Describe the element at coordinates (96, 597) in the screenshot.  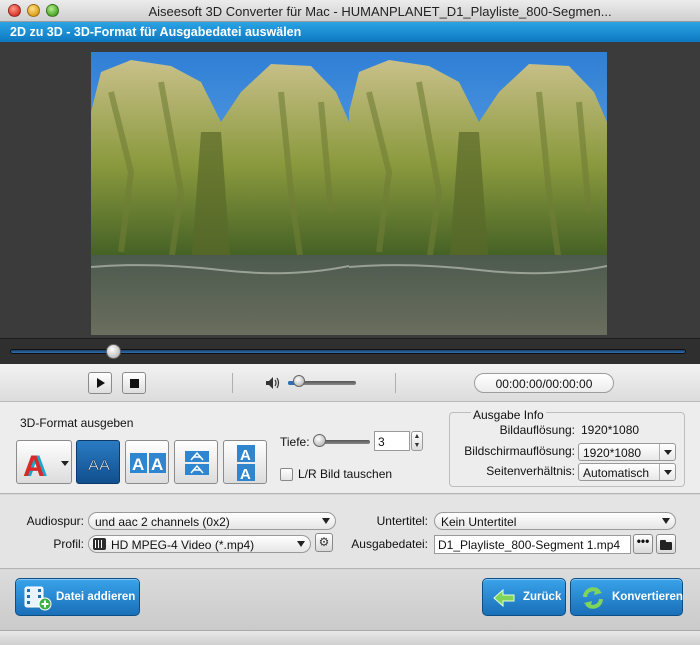
I see `add-file-label: Datei addieren` at that location.